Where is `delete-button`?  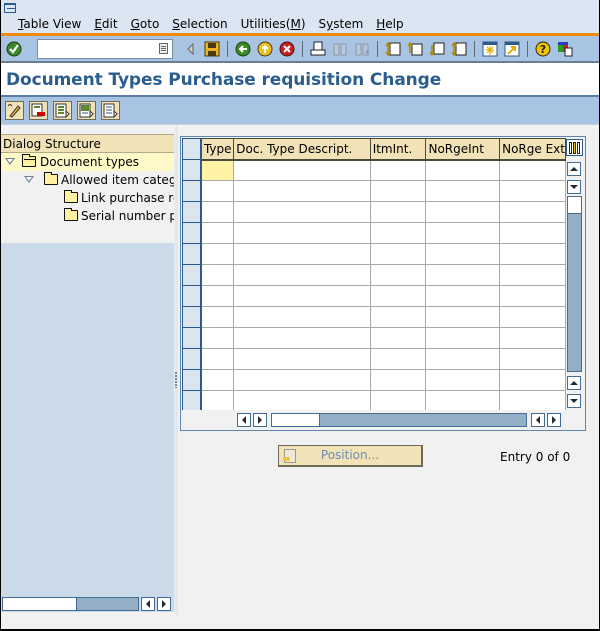 delete-button is located at coordinates (38, 110).